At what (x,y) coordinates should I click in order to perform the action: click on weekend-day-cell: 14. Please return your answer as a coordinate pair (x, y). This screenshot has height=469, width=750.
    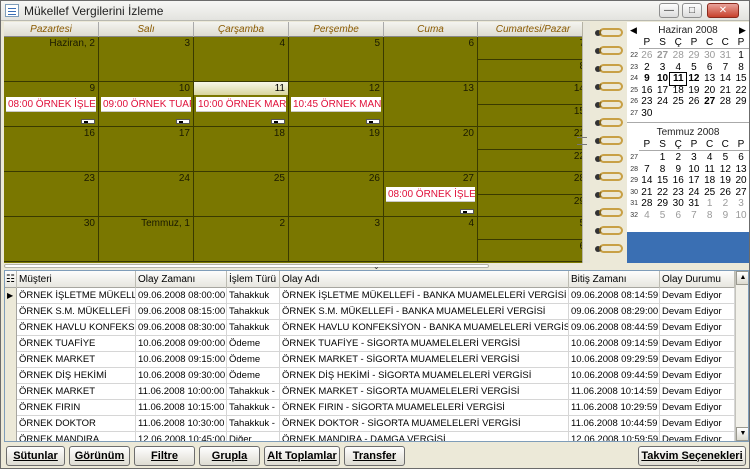
    Looking at the image, I should click on (533, 93).